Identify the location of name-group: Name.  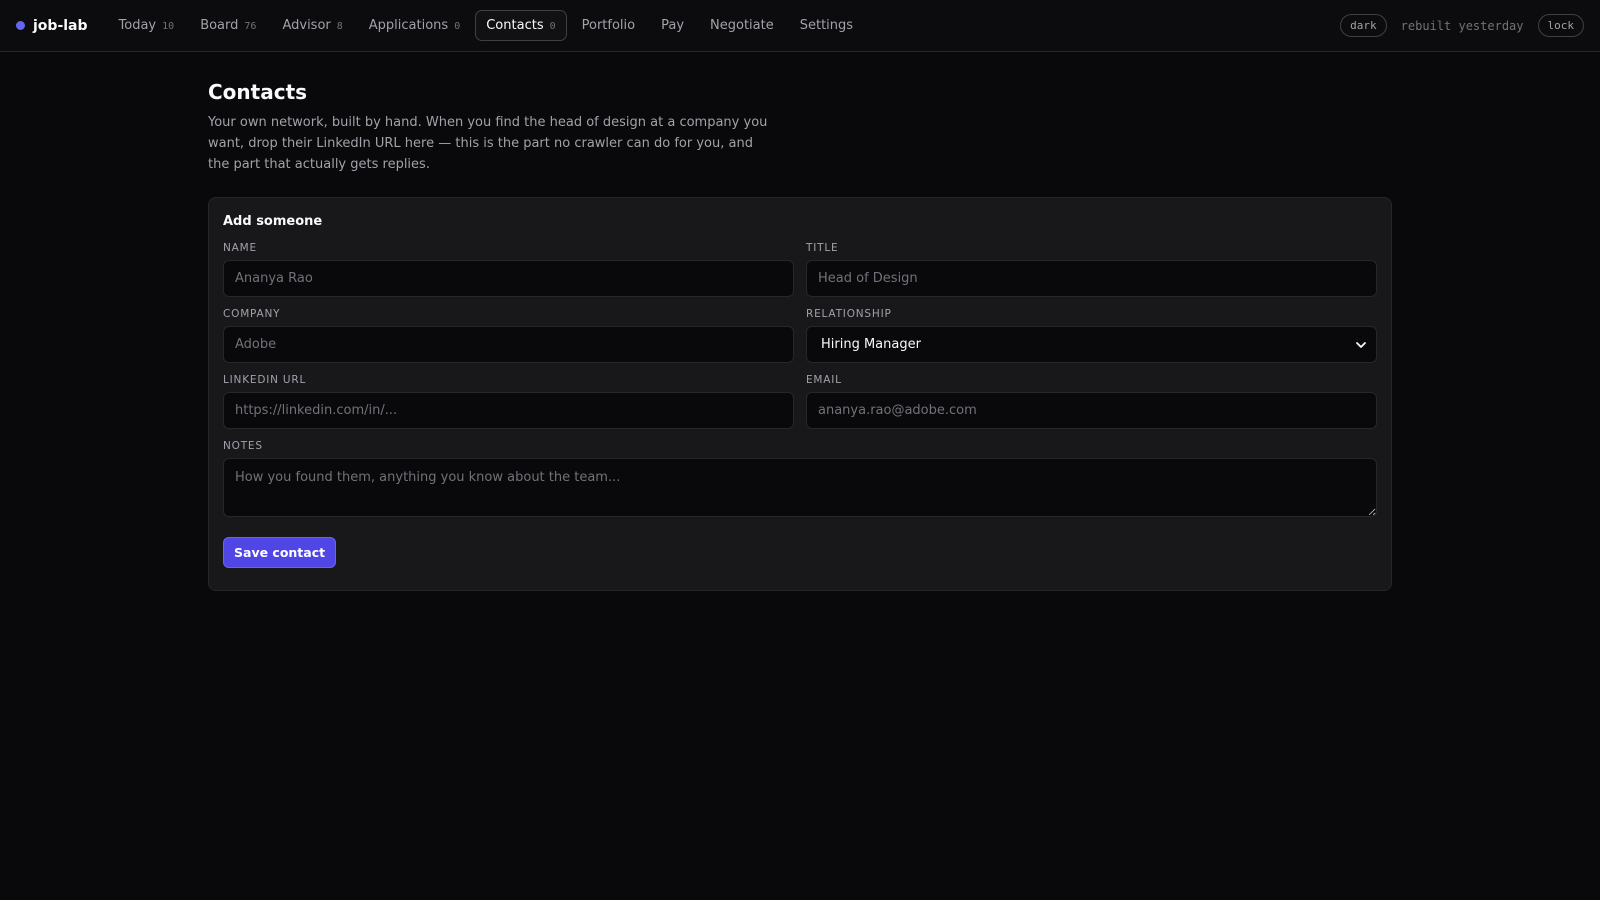
(508, 269).